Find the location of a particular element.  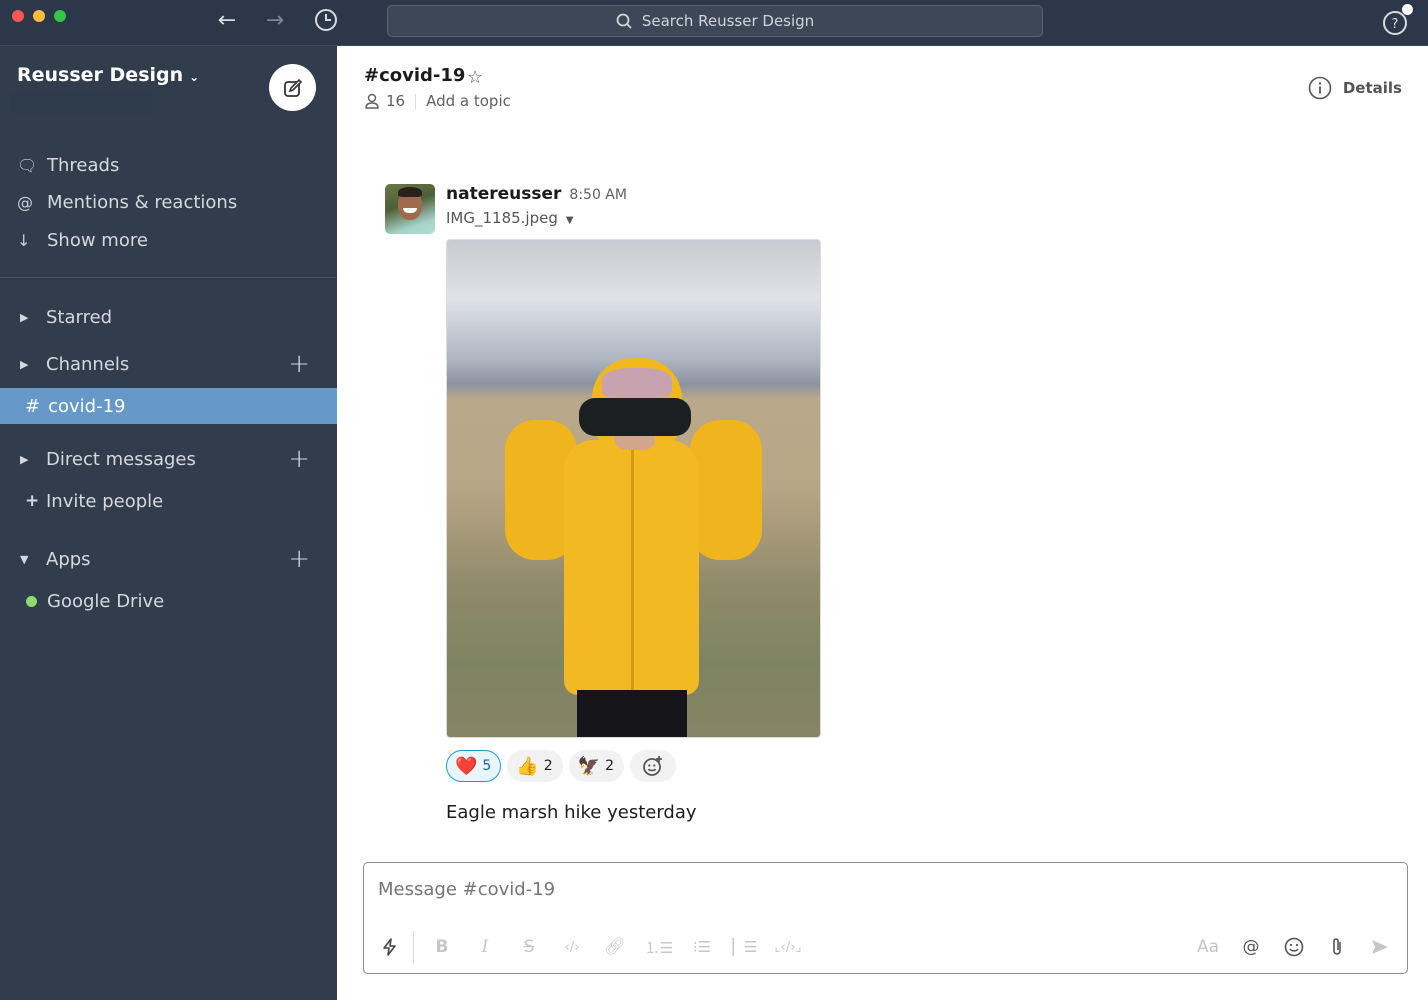

details-label: Details is located at coordinates (1372, 88).